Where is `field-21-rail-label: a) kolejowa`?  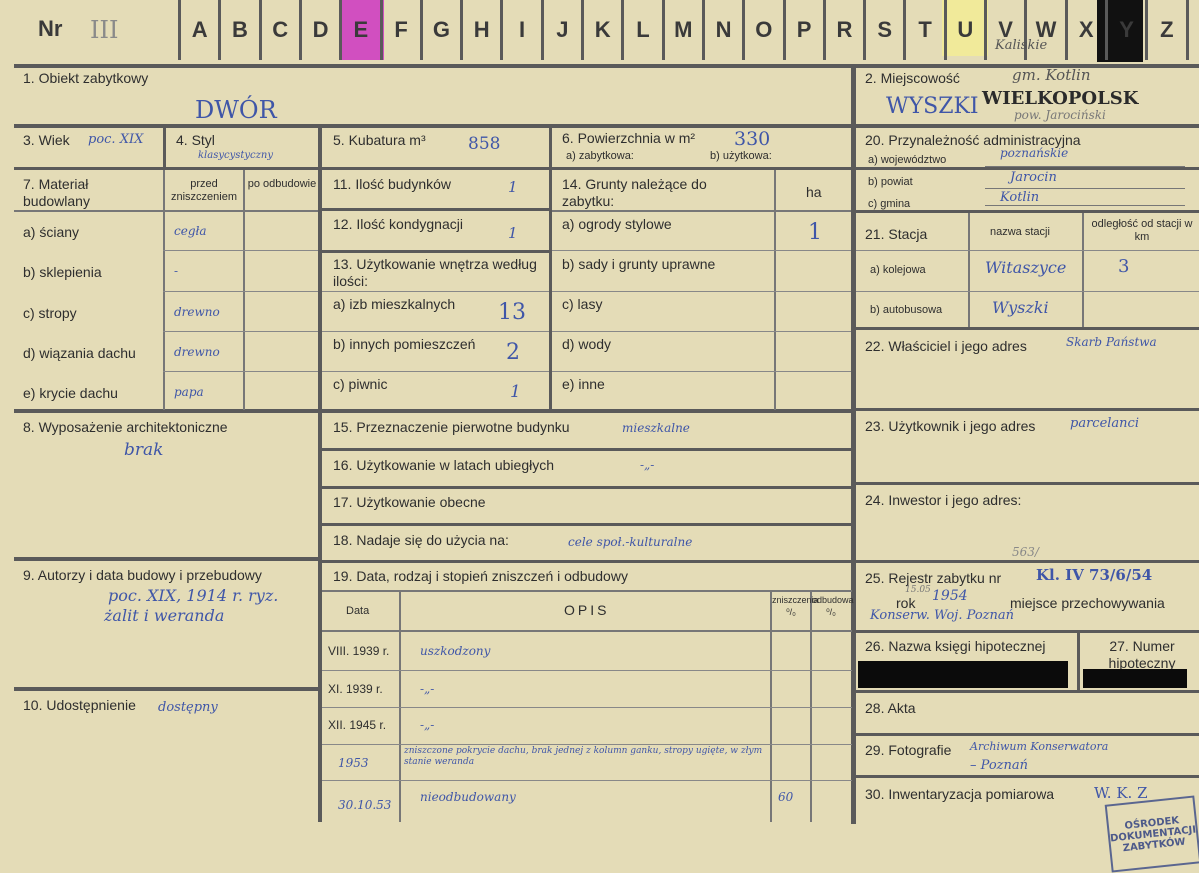
field-21-rail-label: a) kolejowa is located at coordinates (898, 270).